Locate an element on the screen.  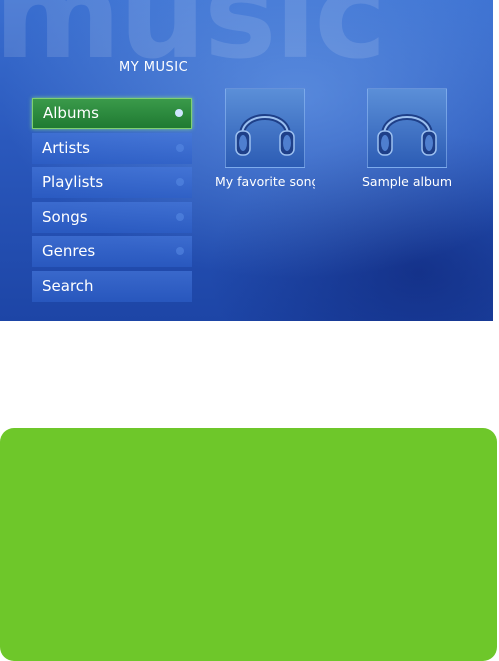
menu-item-label: Songs is located at coordinates (65, 216).